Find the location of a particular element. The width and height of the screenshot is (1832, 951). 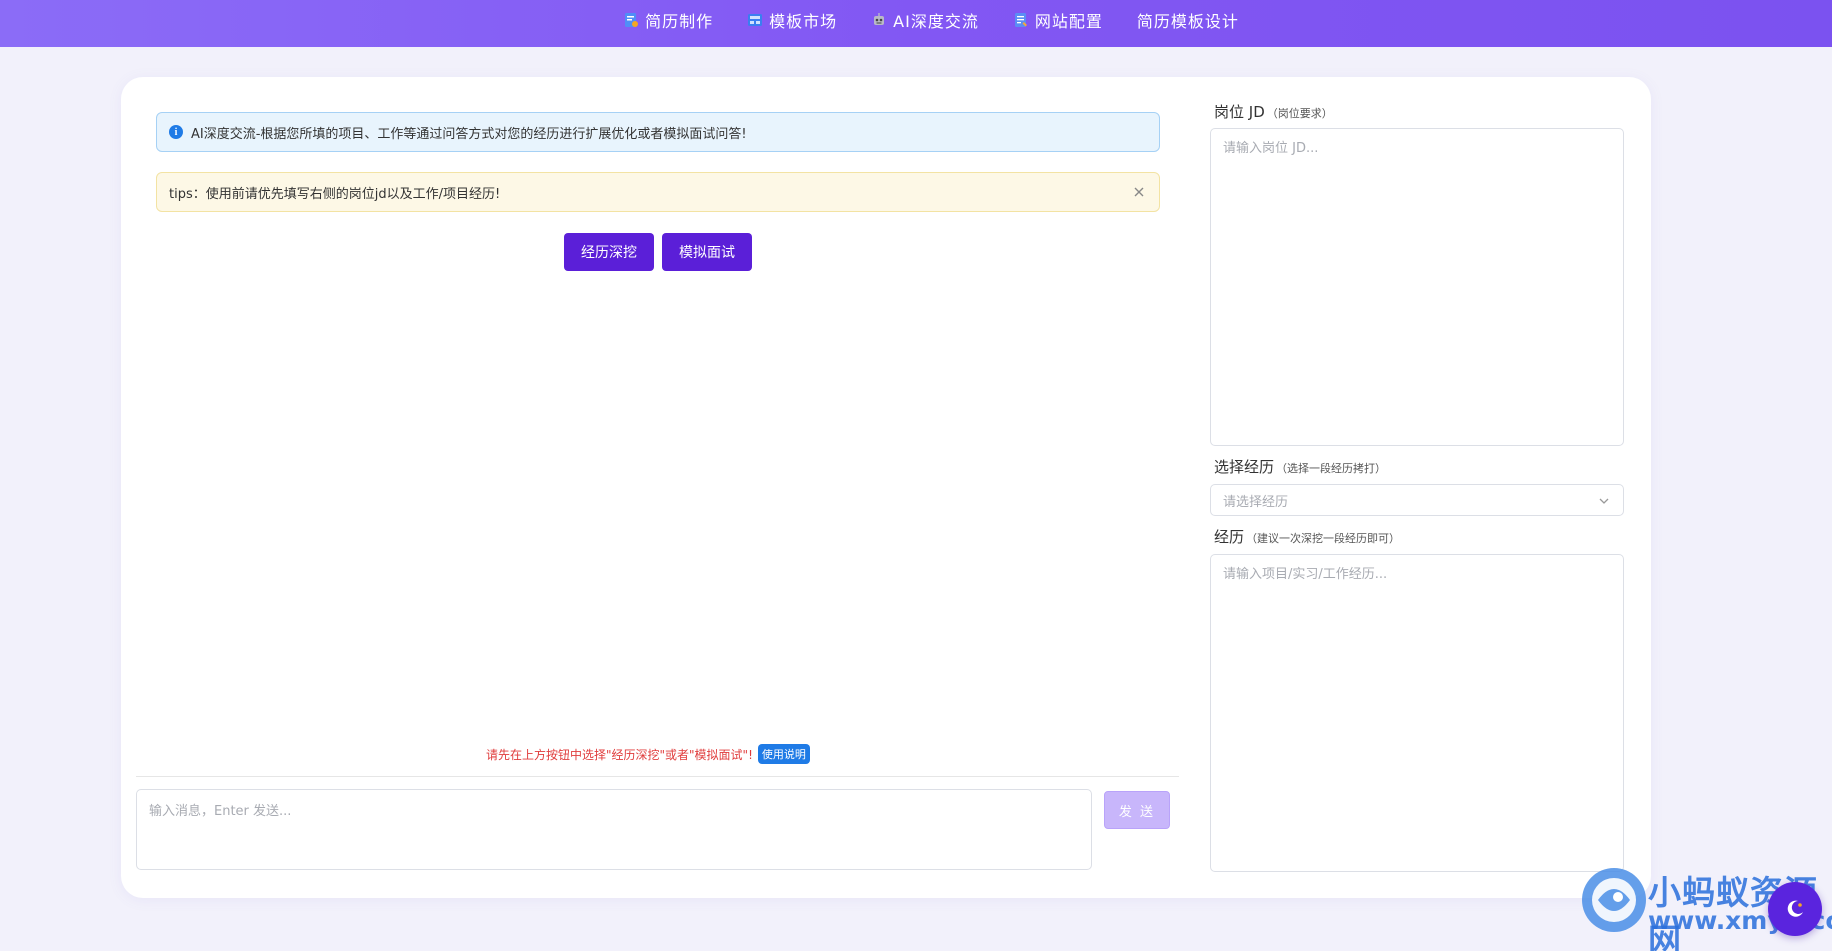

theme-toggle-button is located at coordinates (1795, 909).